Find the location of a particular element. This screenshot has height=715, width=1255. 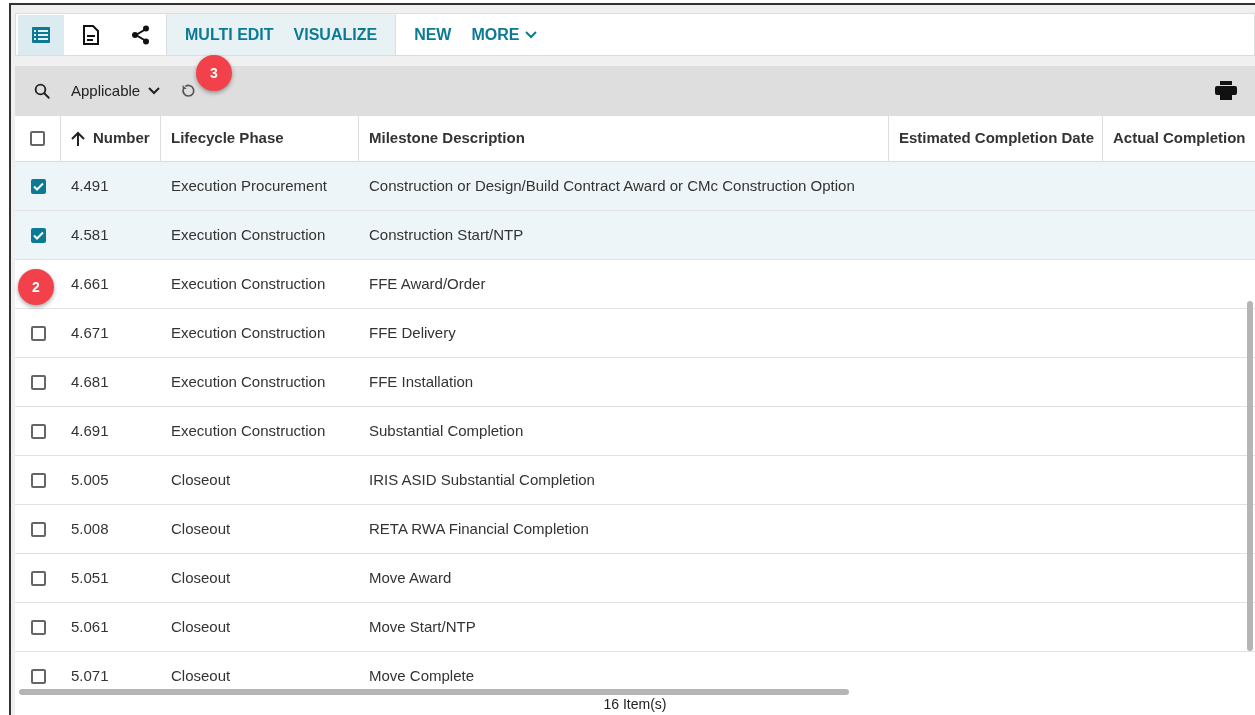

list-view-icon is located at coordinates (41, 34).